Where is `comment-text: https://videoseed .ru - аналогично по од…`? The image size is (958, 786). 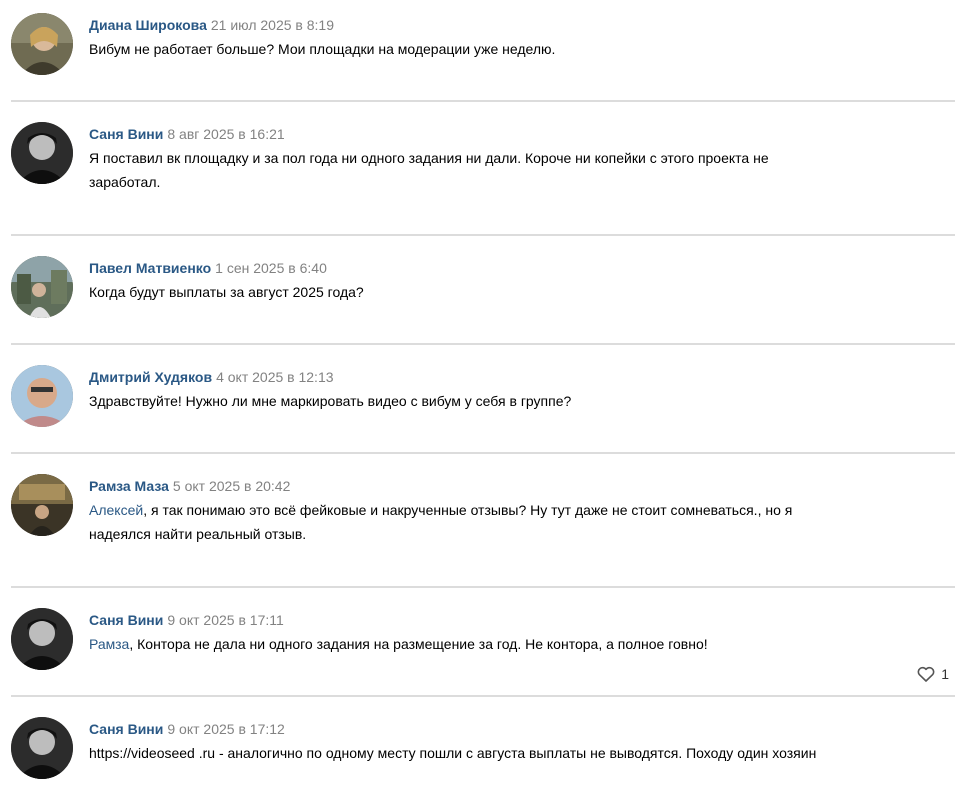 comment-text: https://videoseed .ru - аналогично по од… is located at coordinates (519, 753).